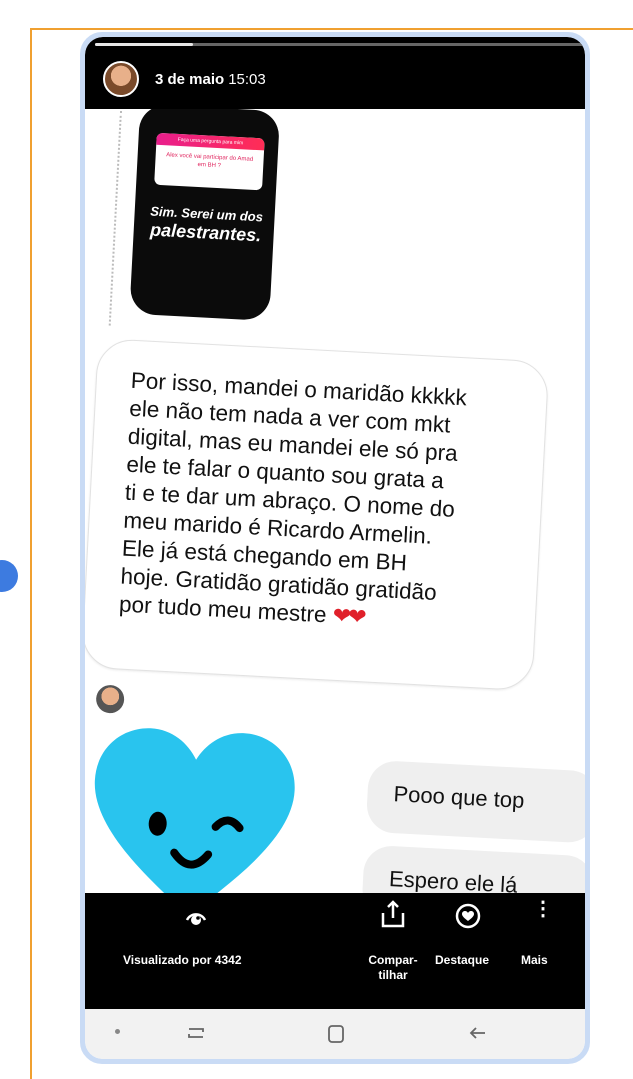 Image resolution: width=633 pixels, height=1079 pixels. I want to click on story-progress-bar, so click(339, 44).